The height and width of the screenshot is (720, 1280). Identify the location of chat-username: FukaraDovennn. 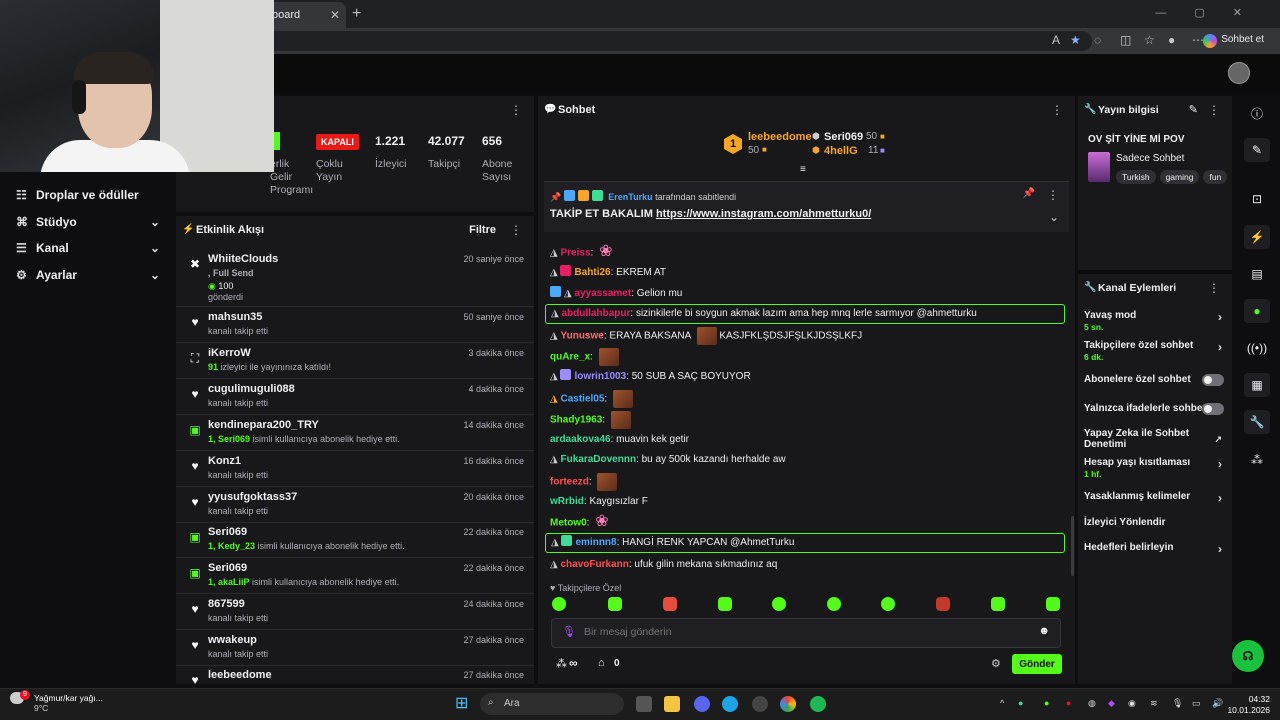
(598, 459).